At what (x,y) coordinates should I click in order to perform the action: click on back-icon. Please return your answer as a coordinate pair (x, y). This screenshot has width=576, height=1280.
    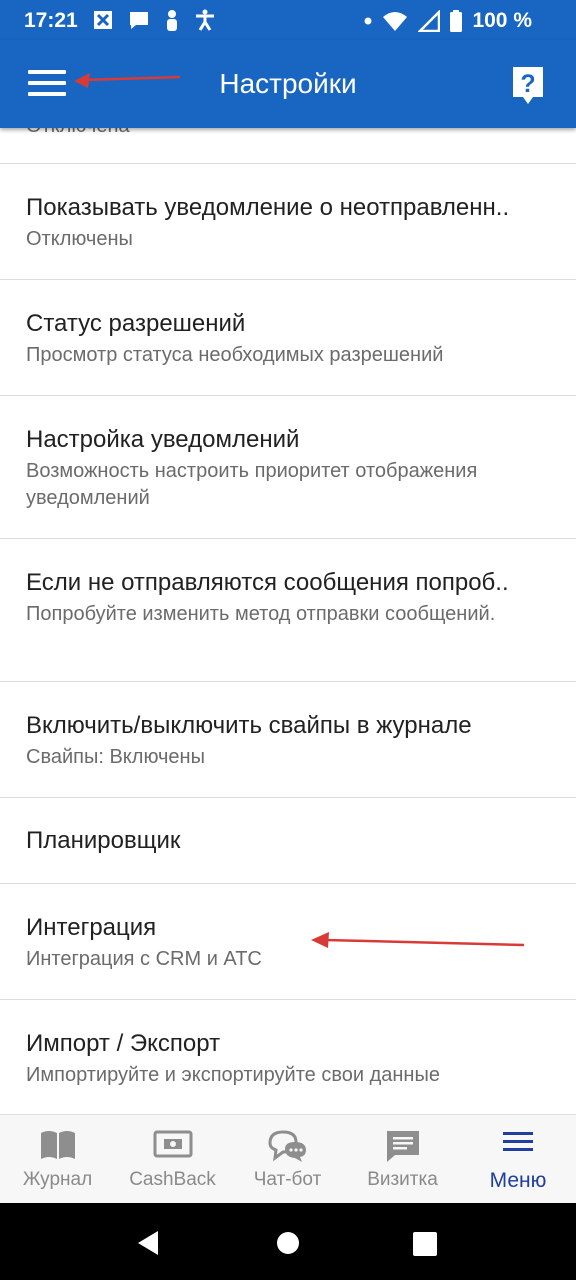
    Looking at the image, I should click on (148, 1243).